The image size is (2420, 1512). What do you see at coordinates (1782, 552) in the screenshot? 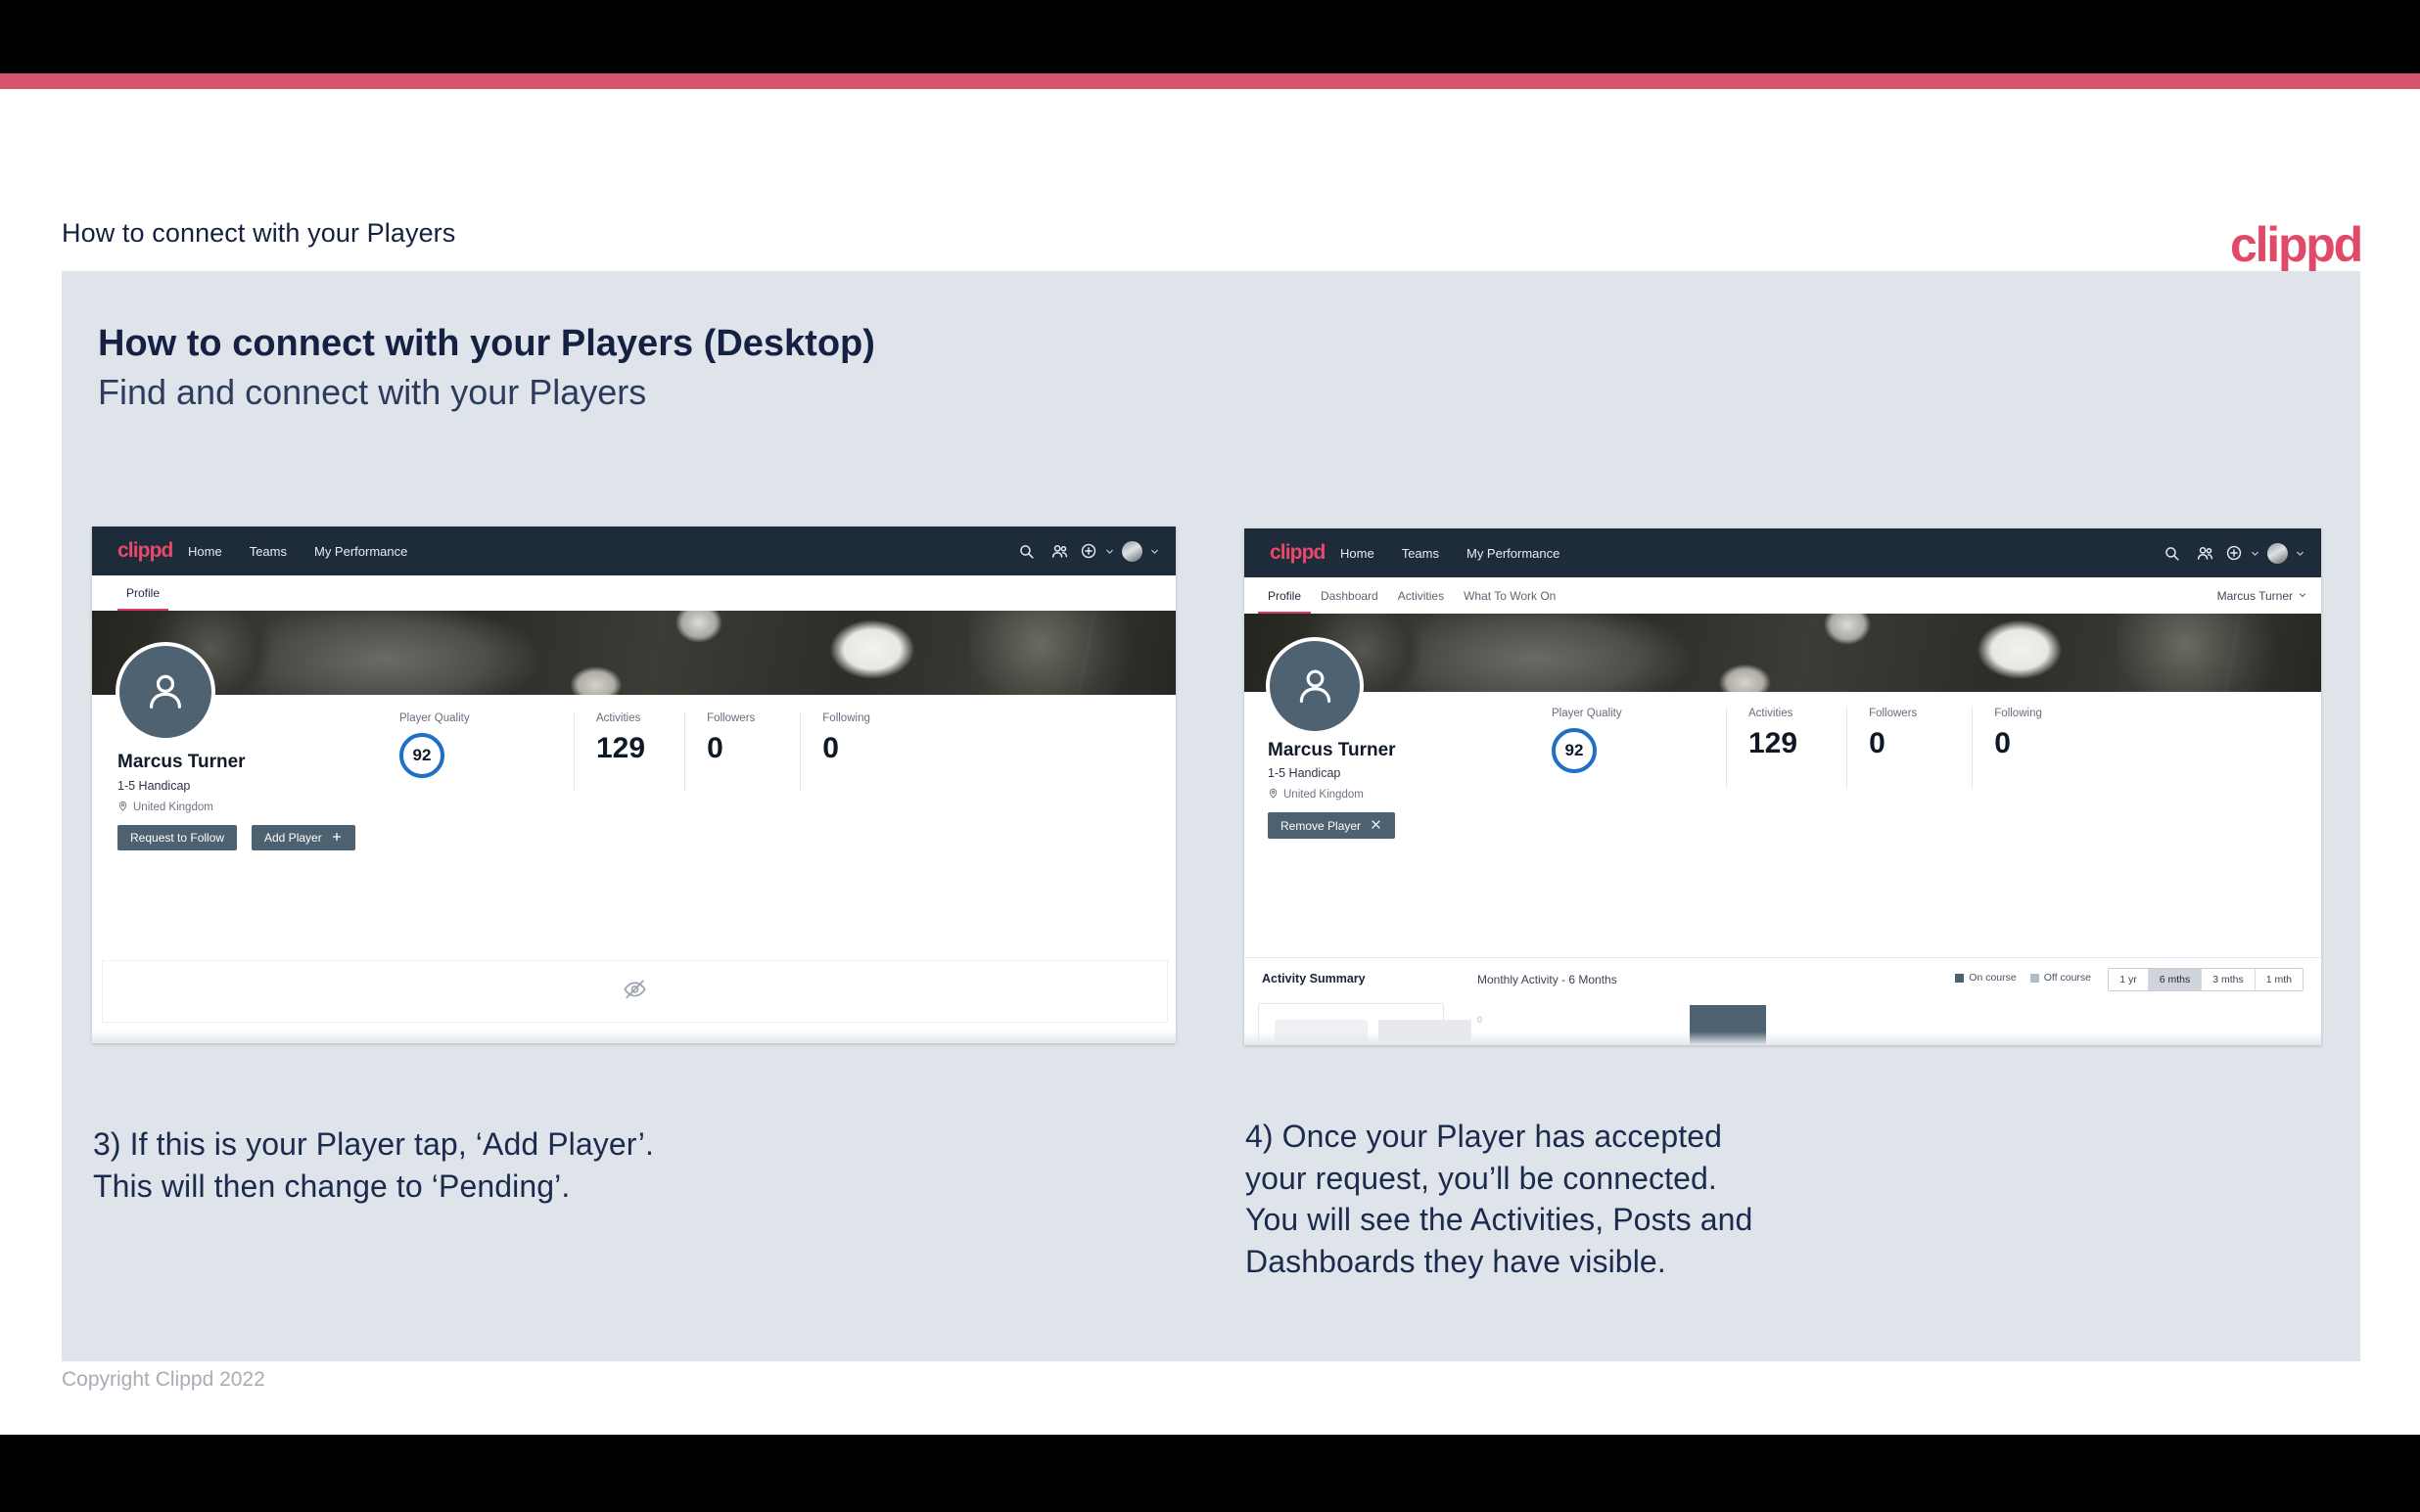
I see `app-navbar-right: clippd Home Teams My Performance` at bounding box center [1782, 552].